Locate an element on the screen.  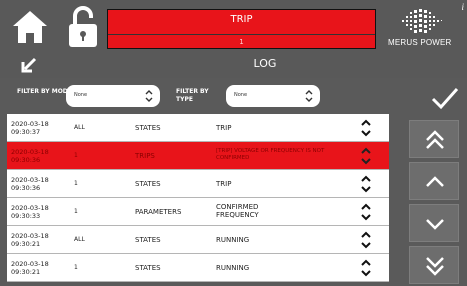
trip-status-subtitle: 1 is located at coordinates (241, 41).